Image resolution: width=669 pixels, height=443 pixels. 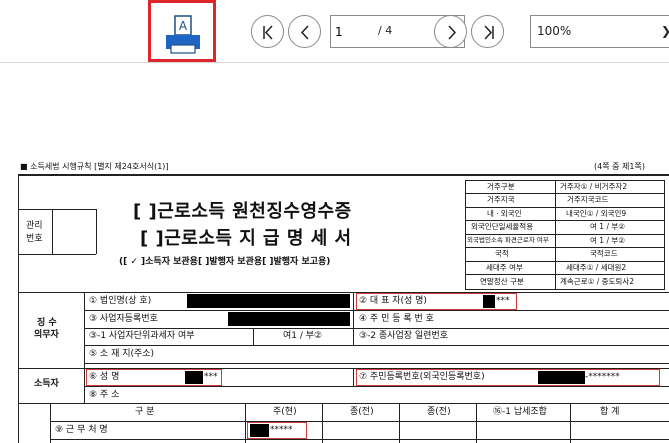 What do you see at coordinates (594, 186) in the screenshot?
I see `info-value: 거주자① / 비거주자2` at bounding box center [594, 186].